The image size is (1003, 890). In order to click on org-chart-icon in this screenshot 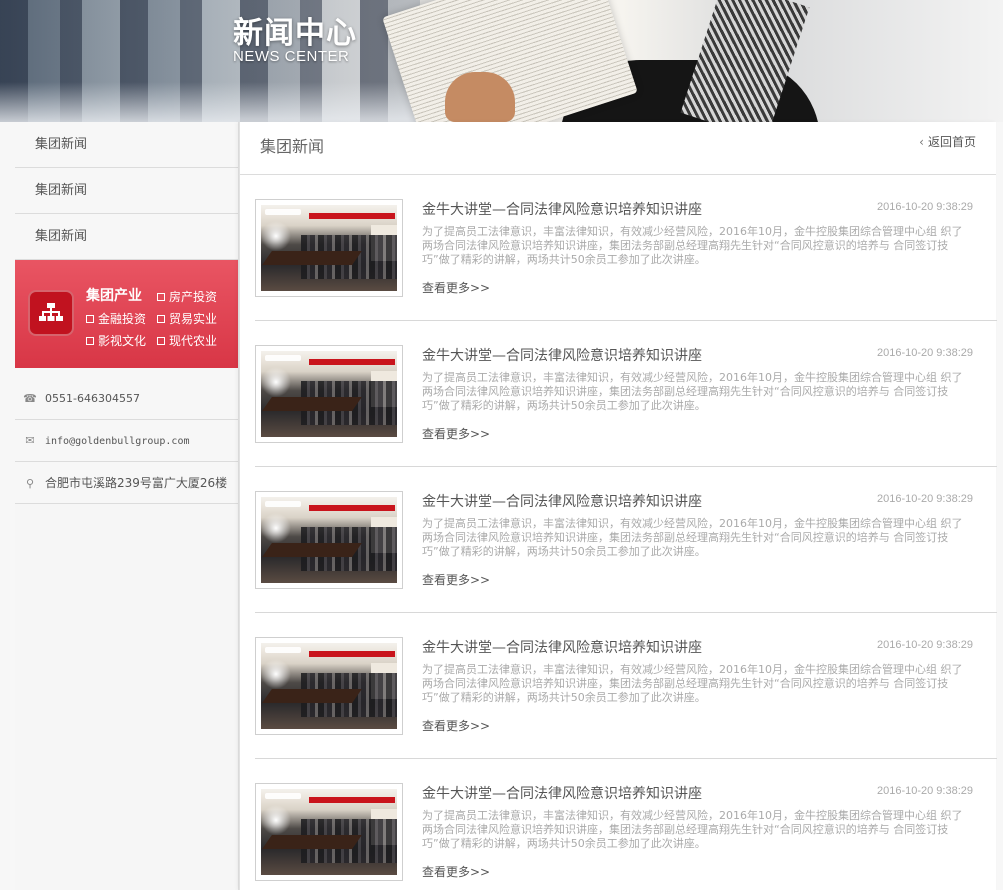, I will do `click(51, 313)`.